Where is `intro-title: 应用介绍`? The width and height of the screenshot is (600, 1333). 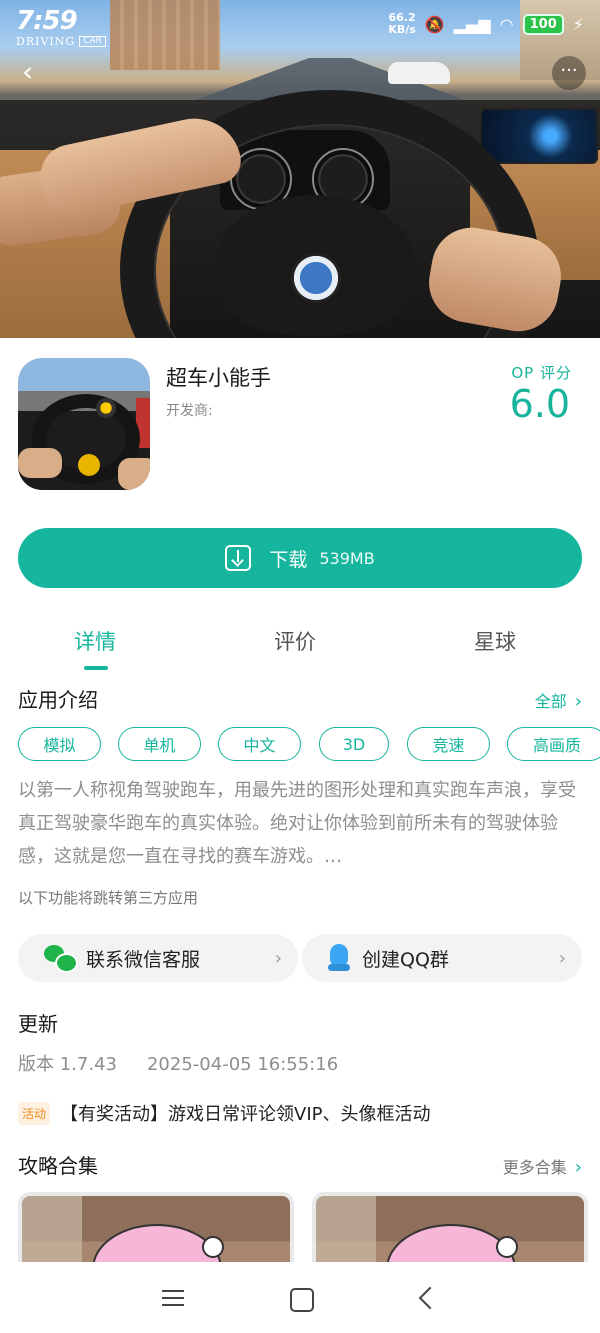 intro-title: 应用介绍 is located at coordinates (58, 700).